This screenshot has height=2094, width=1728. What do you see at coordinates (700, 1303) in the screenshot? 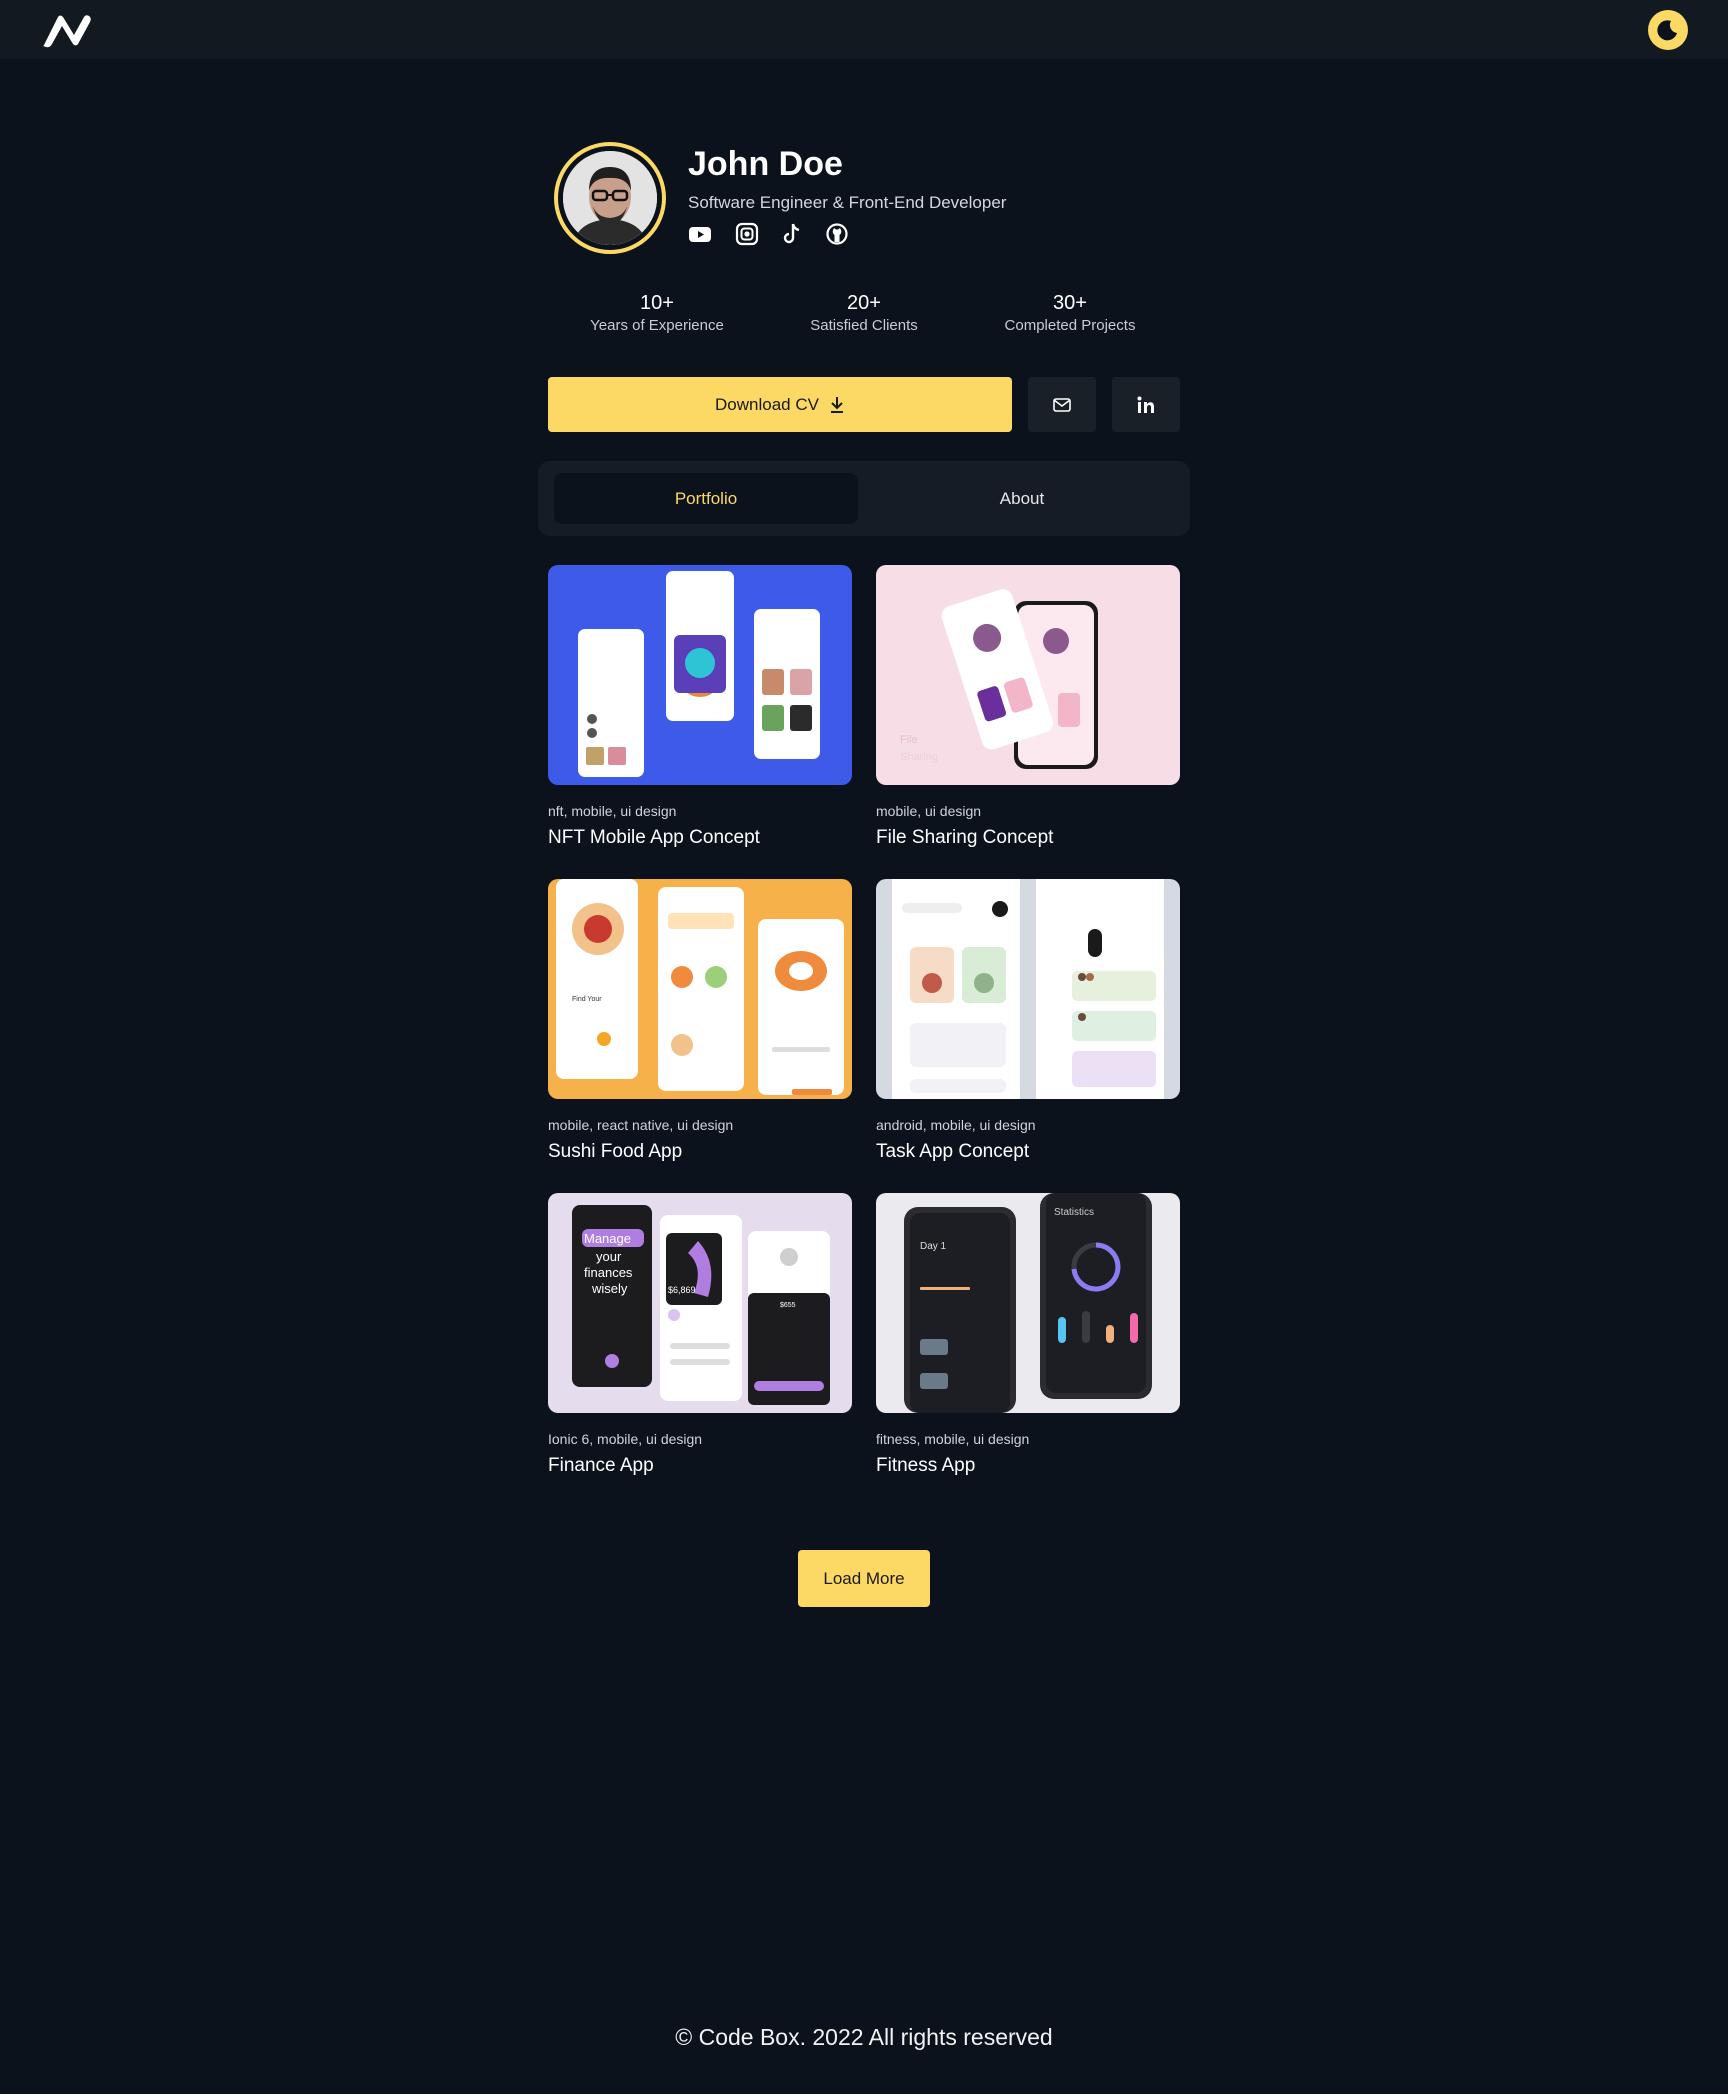
I see `project-thumbnail: Manage your finances wisely $6,869 $655` at bounding box center [700, 1303].